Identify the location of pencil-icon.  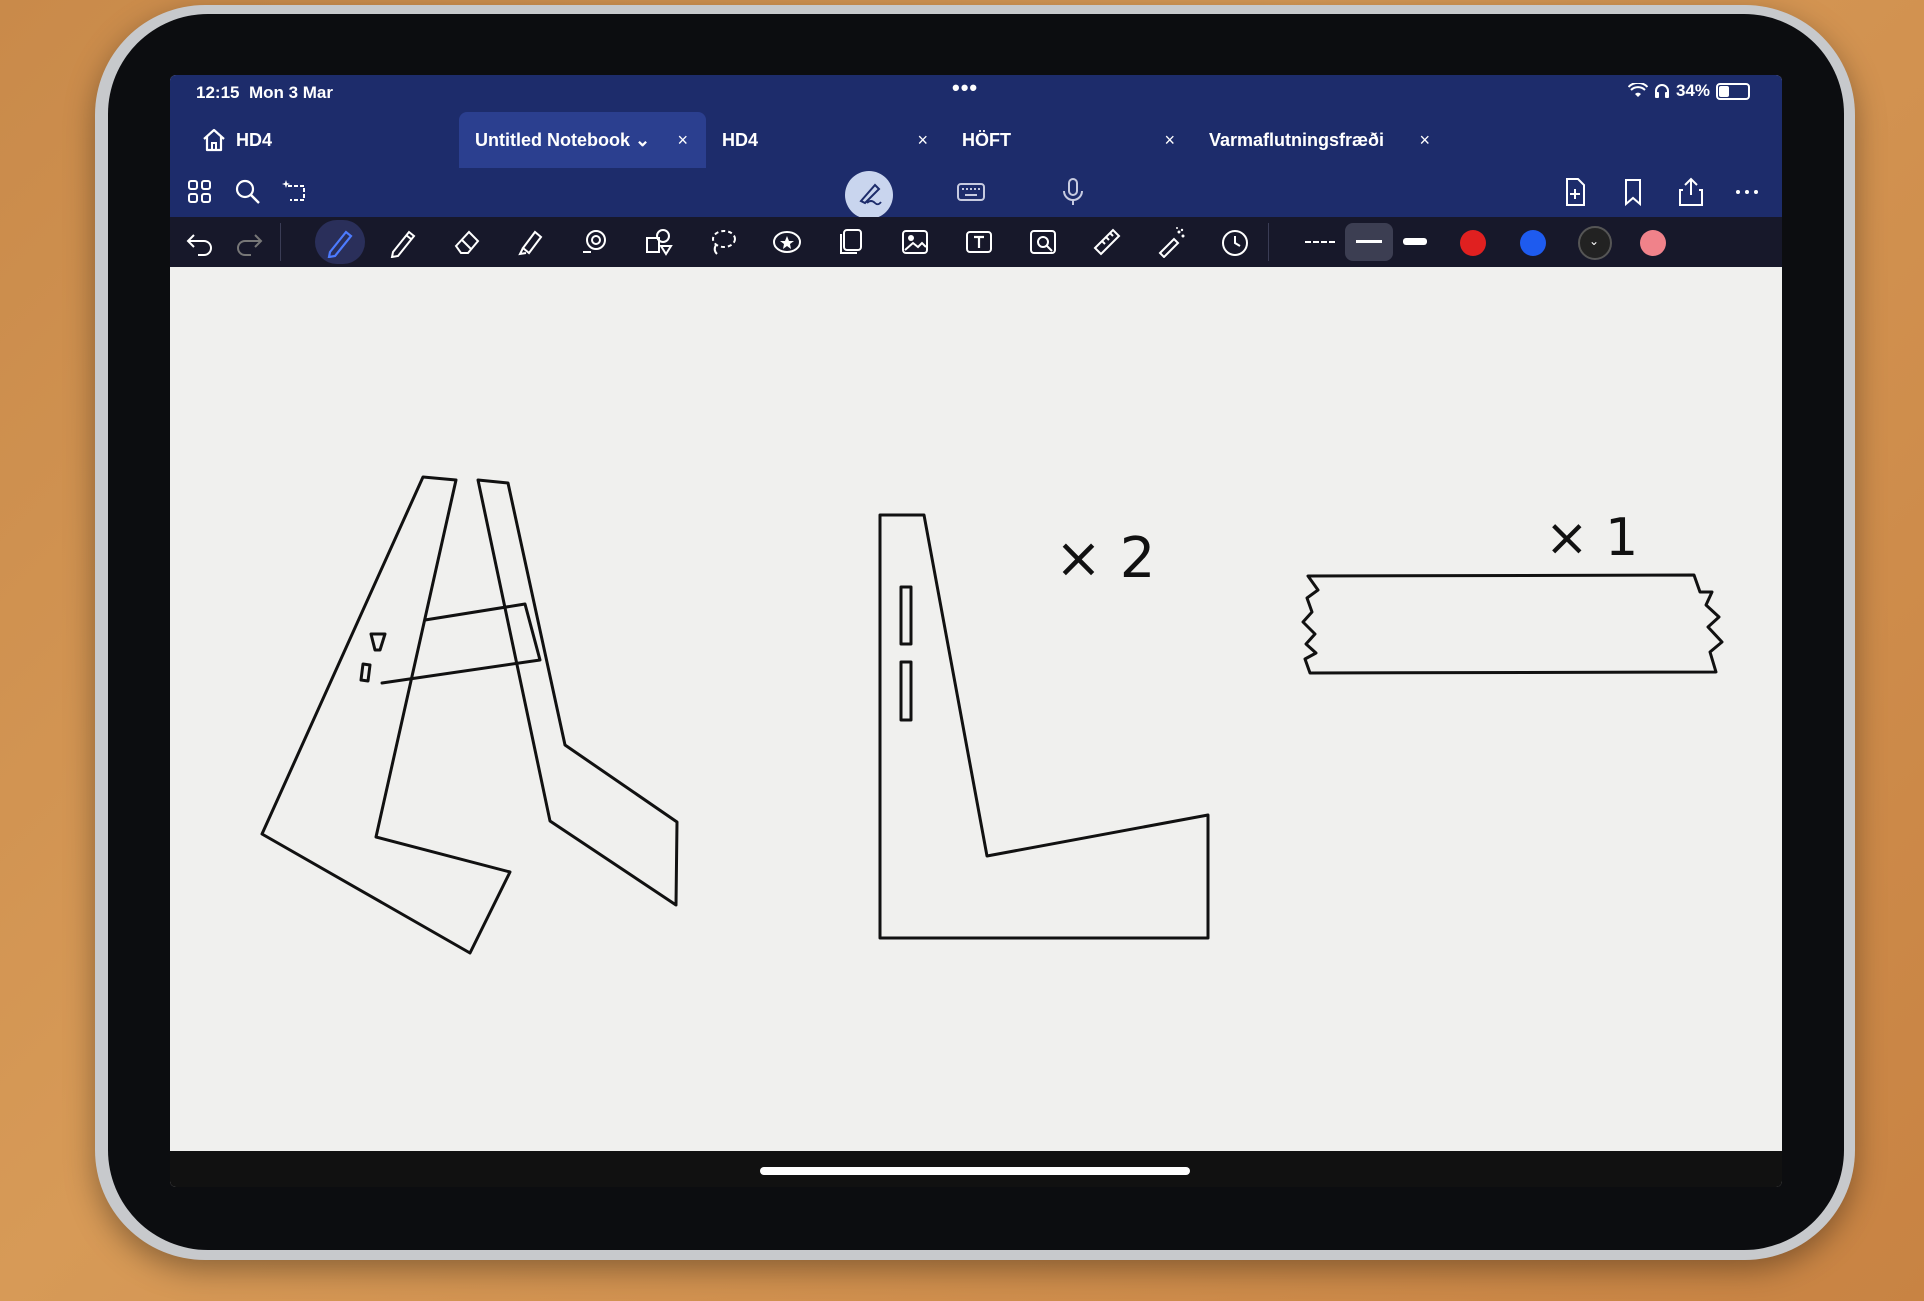
(403, 242).